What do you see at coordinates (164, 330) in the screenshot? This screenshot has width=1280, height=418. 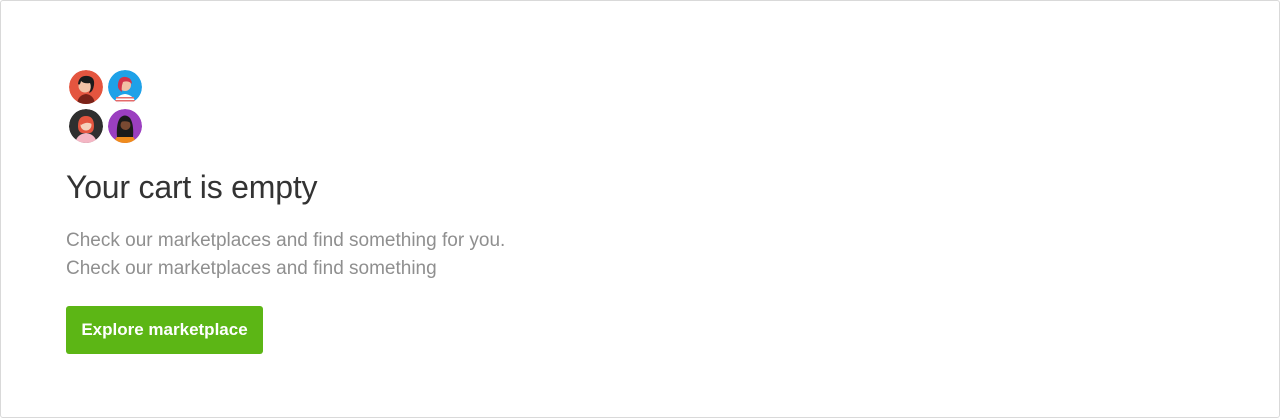 I see `explore-marketplace-button: Explore marketplace` at bounding box center [164, 330].